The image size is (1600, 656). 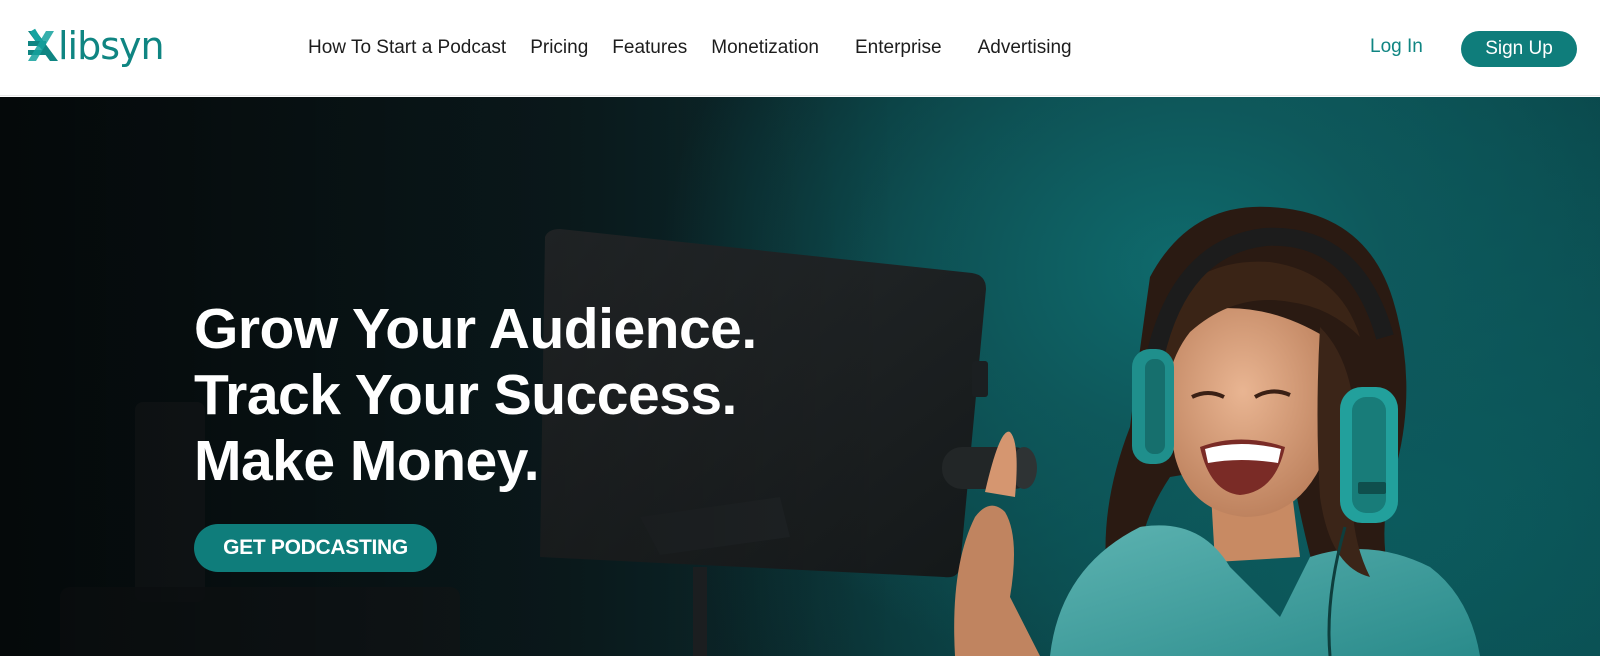 I want to click on login-link: Log In, so click(x=1396, y=47).